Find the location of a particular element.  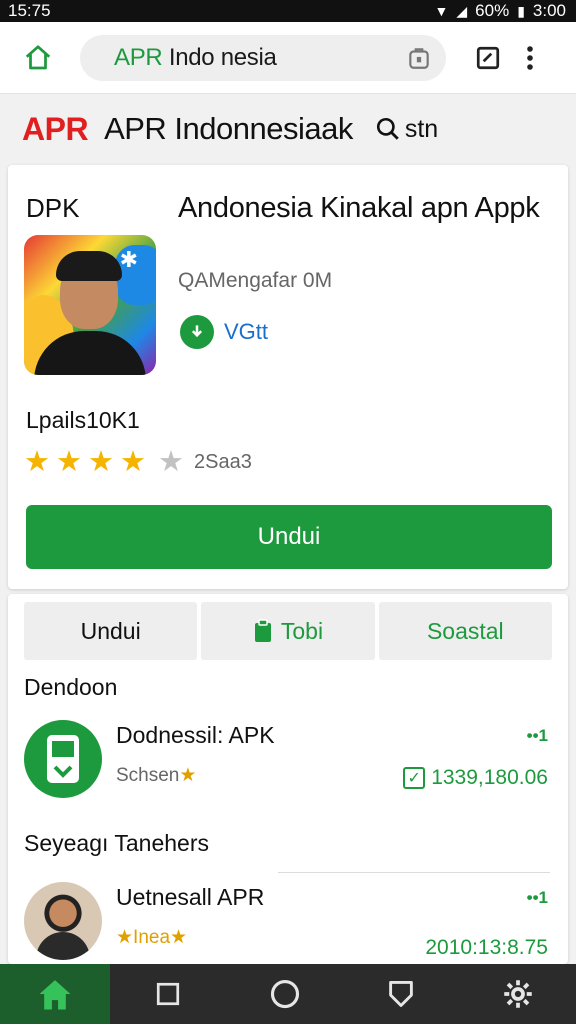

nav-shield is located at coordinates (401, 994).